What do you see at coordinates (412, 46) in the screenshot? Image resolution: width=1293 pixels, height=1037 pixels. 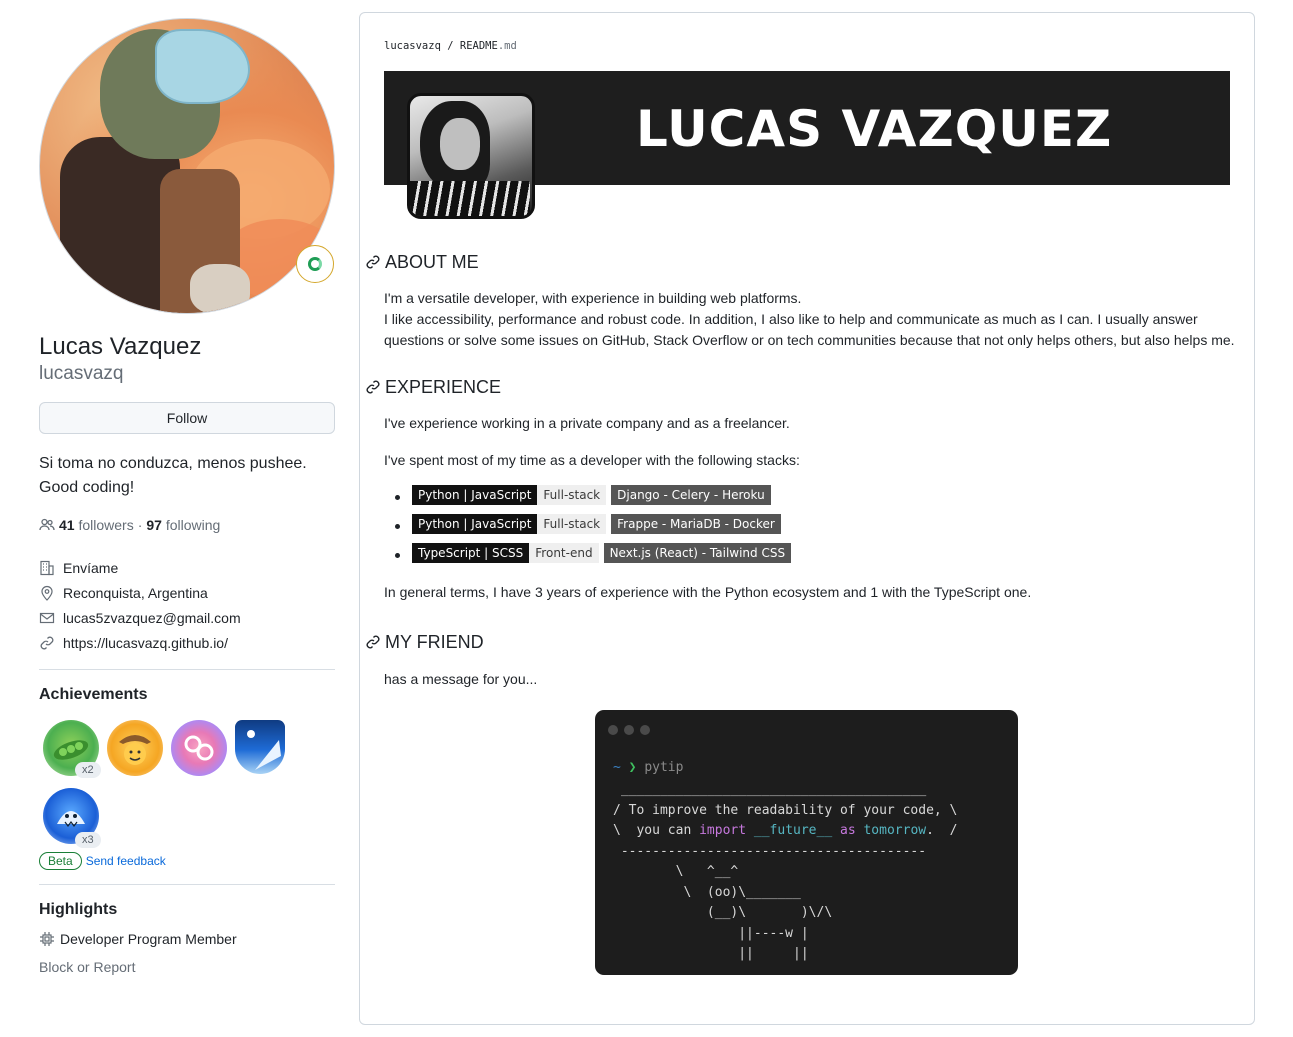 I see `readme-path-user: lucasvazq` at bounding box center [412, 46].